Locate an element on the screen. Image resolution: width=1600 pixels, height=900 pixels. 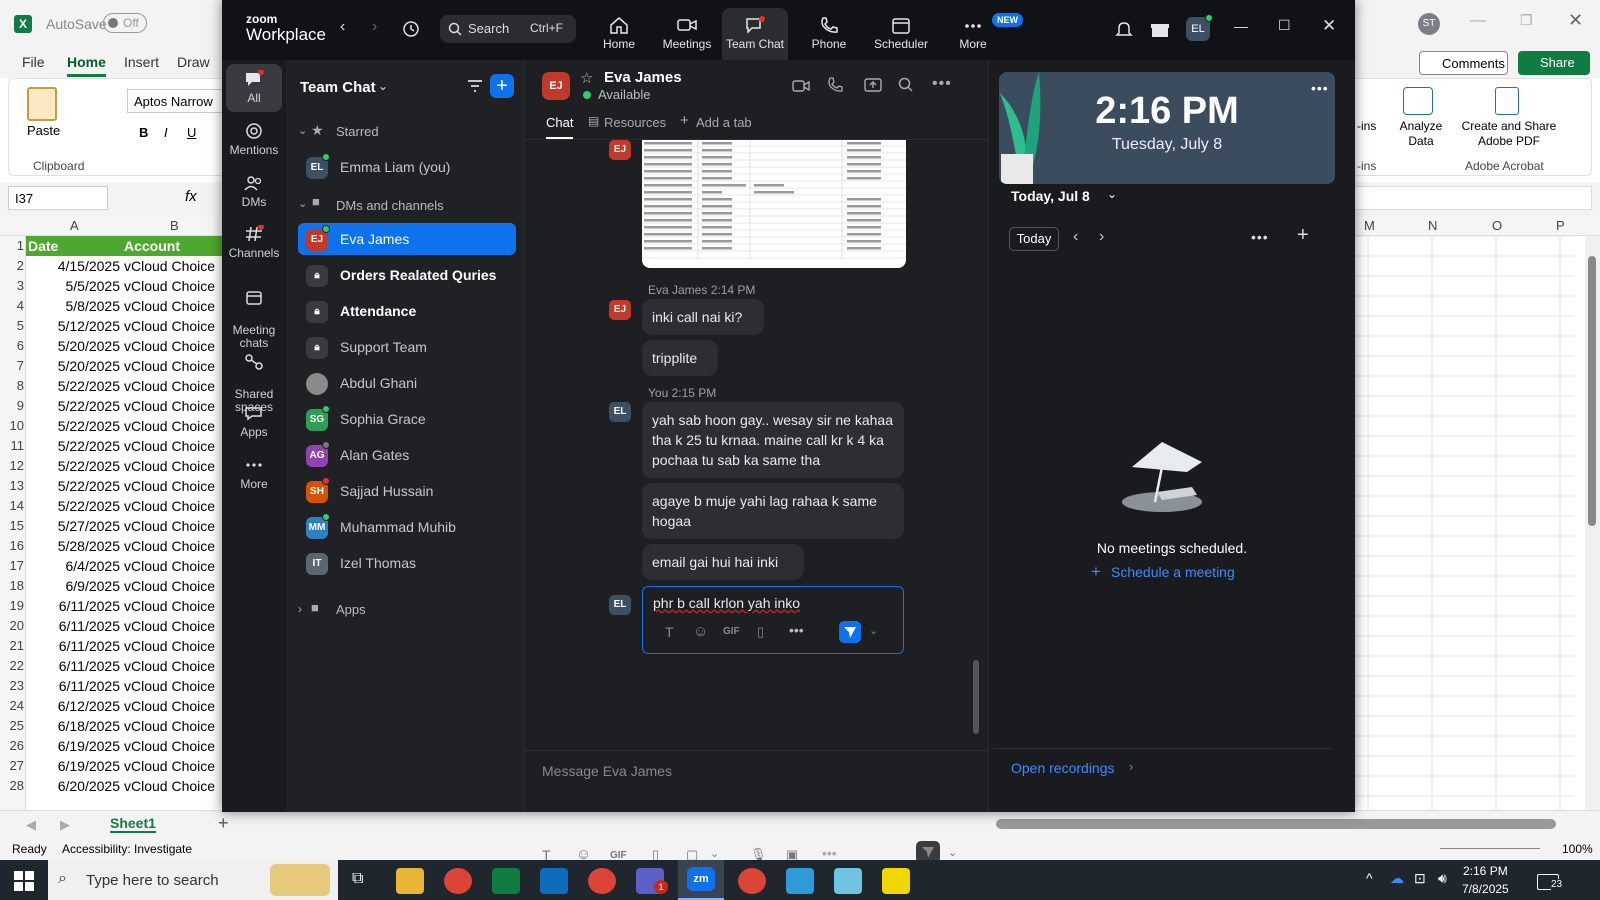
add-icon: + is located at coordinates (1096, 572).